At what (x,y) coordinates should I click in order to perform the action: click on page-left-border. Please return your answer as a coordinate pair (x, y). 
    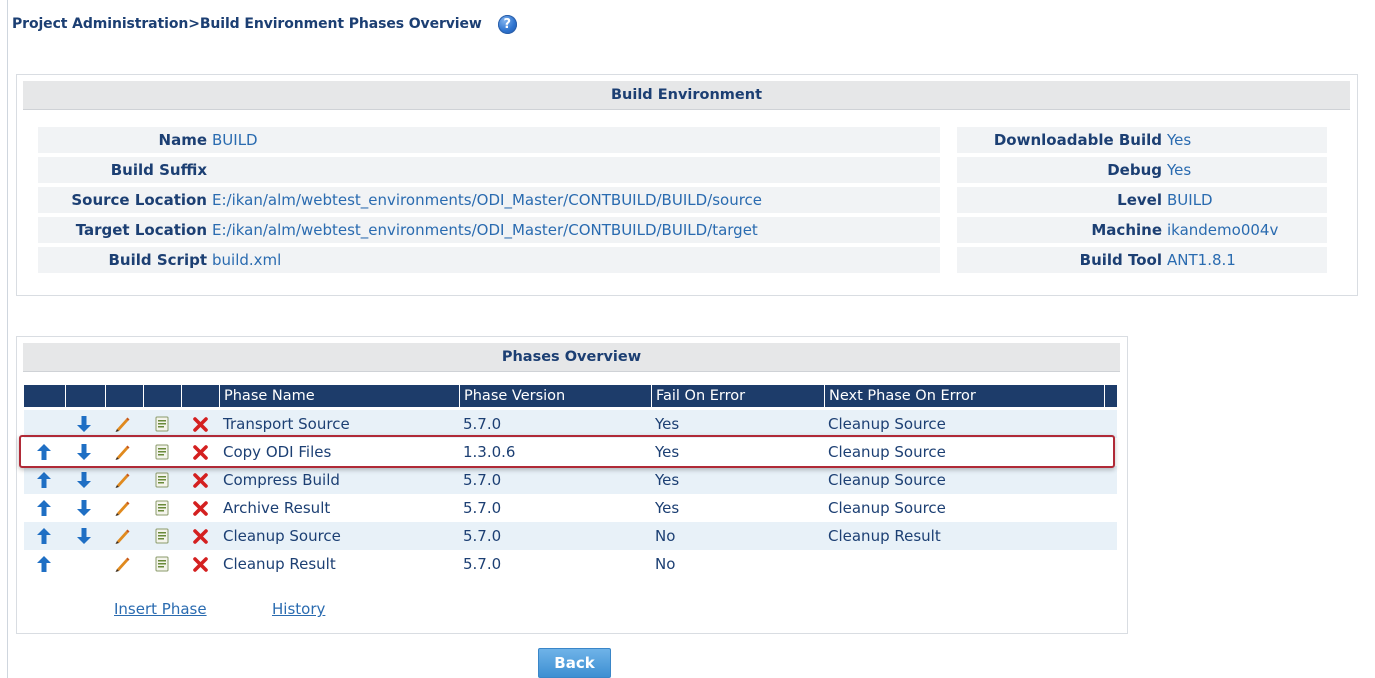
    Looking at the image, I should click on (7, 339).